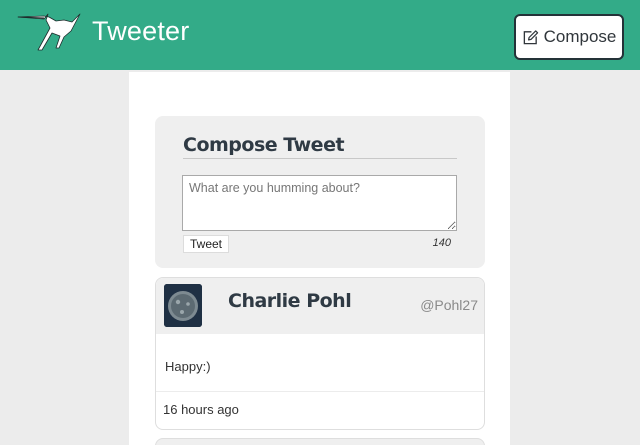 The width and height of the screenshot is (640, 445). Describe the element at coordinates (319, 203) in the screenshot. I see `tweet-input` at that location.